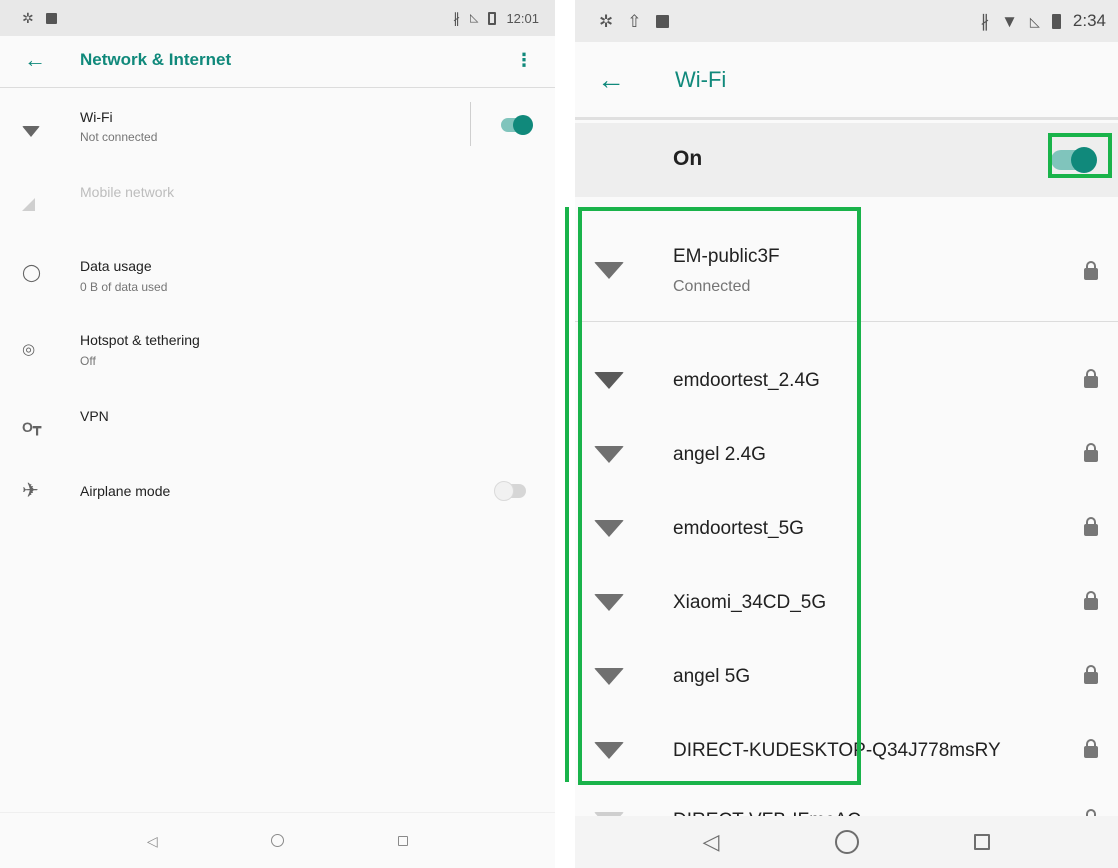 The width and height of the screenshot is (1118, 868). What do you see at coordinates (517, 125) in the screenshot?
I see `wifi-toggle` at bounding box center [517, 125].